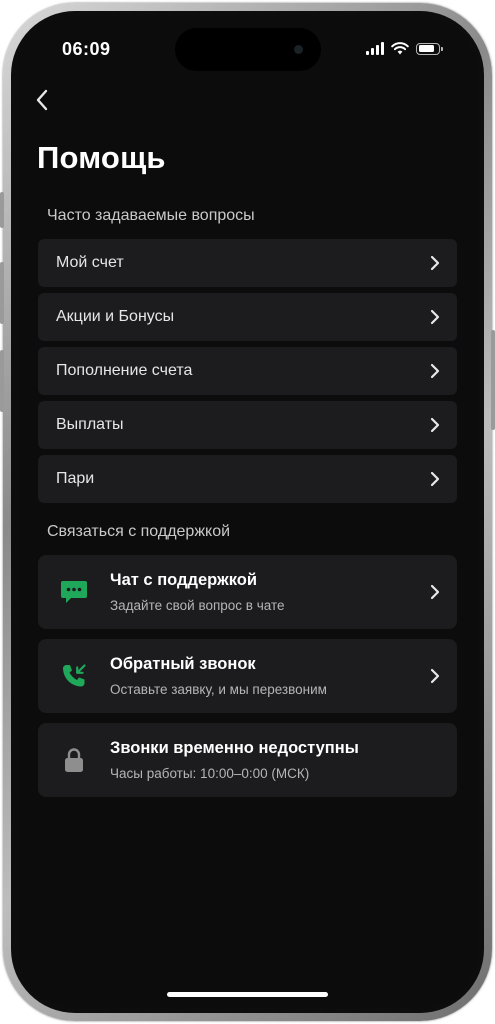 This screenshot has width=495, height=1024. I want to click on faq-item-label: Пари, so click(75, 478).